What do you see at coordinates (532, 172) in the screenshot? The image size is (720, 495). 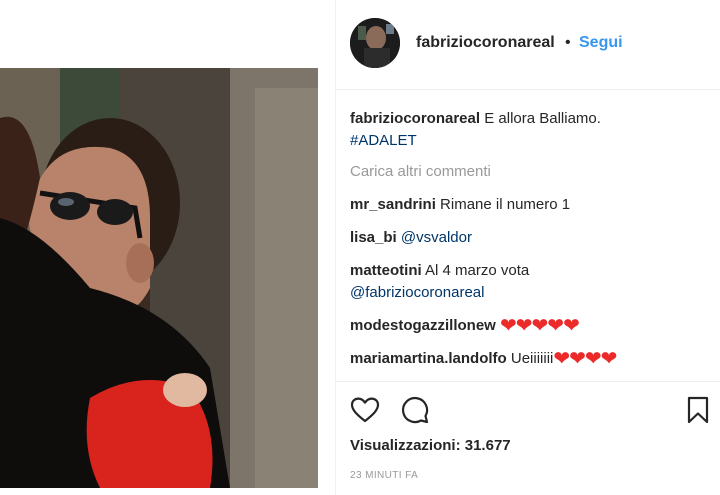 I see `load-more-comments-button: Carica altri commenti` at bounding box center [532, 172].